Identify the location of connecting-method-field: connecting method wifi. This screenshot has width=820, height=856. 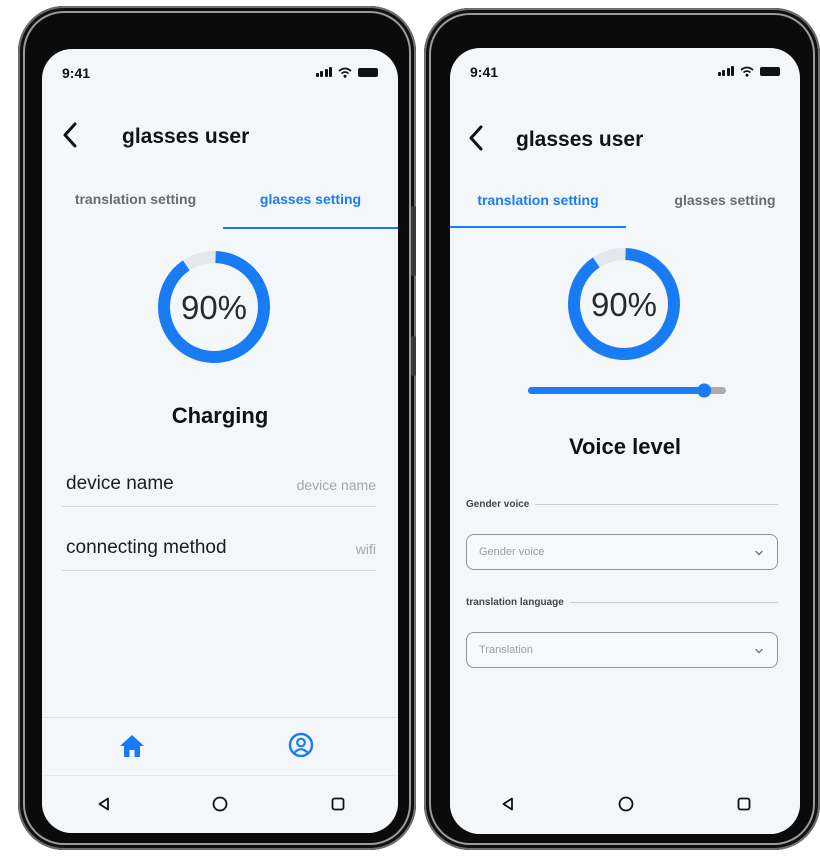
(219, 551).